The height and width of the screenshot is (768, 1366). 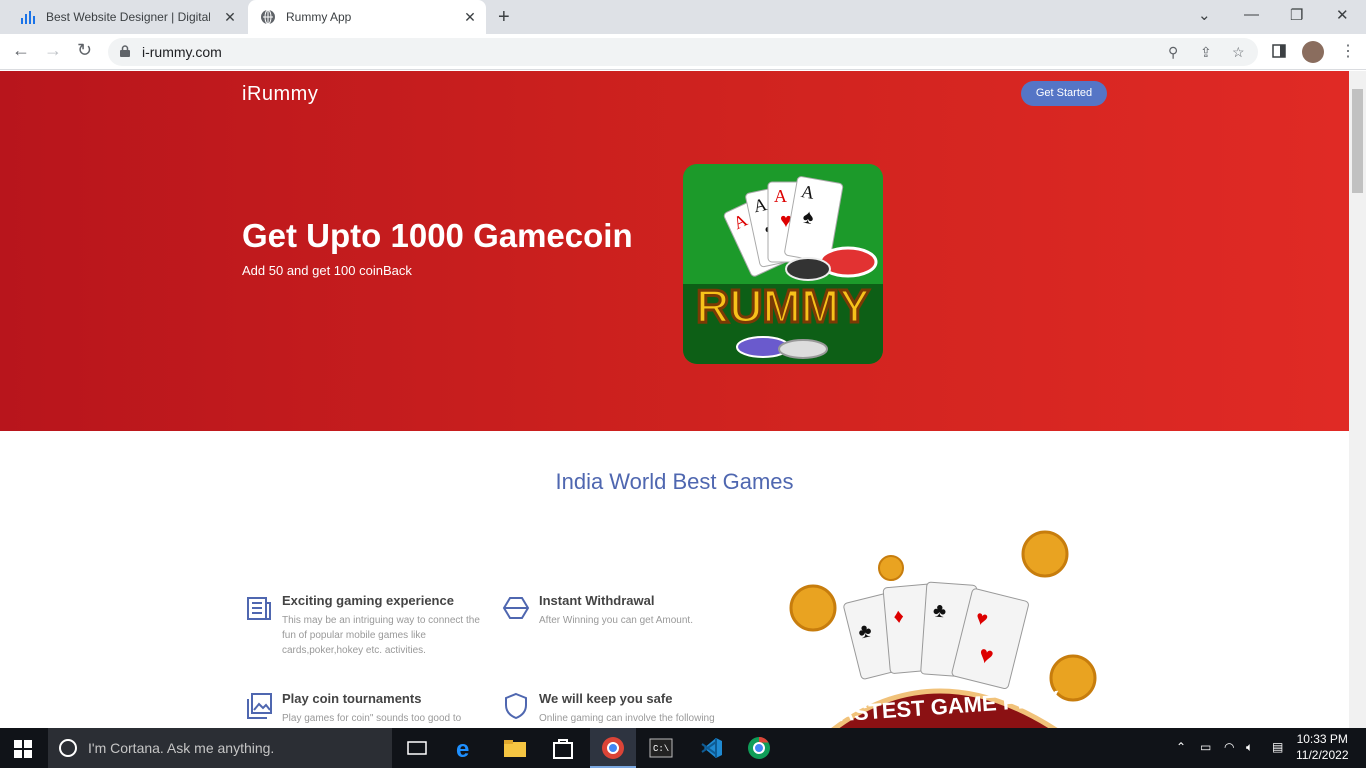 I want to click on store-icon, so click(x=563, y=748).